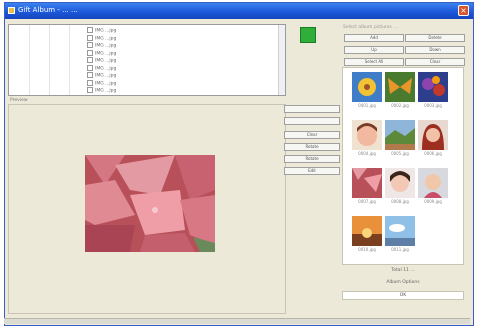 The image size is (478, 330). Describe the element at coordinates (150, 203) in the screenshot. I see `main-image` at that location.